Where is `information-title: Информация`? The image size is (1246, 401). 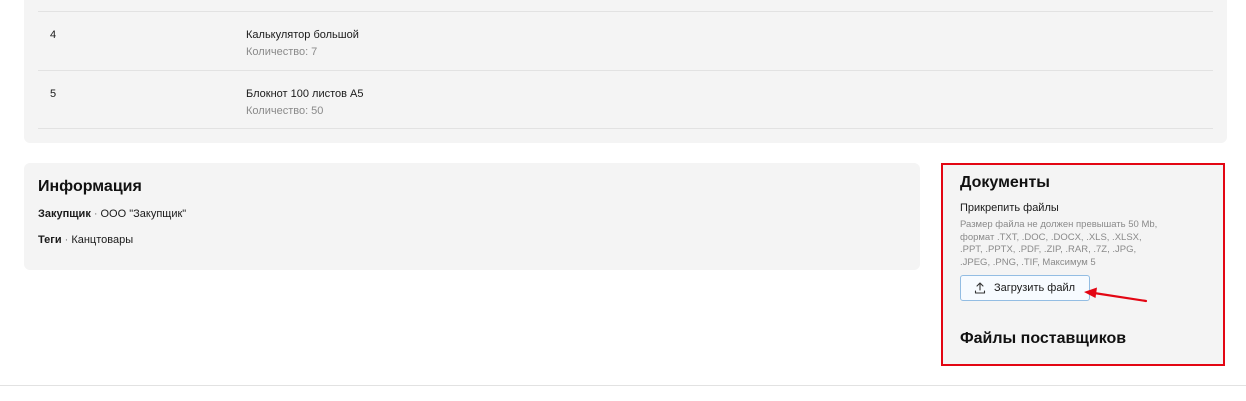
information-title: Информация is located at coordinates (90, 186).